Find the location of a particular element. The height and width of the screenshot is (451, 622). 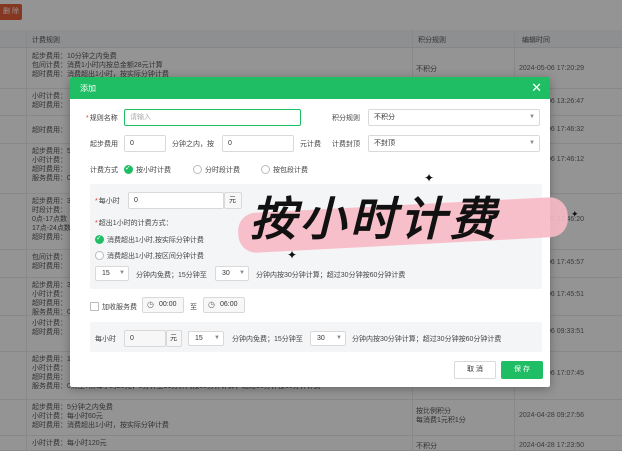

overtime-option-interval: 消费超出1小时,按区间分钟计费 is located at coordinates (155, 256).